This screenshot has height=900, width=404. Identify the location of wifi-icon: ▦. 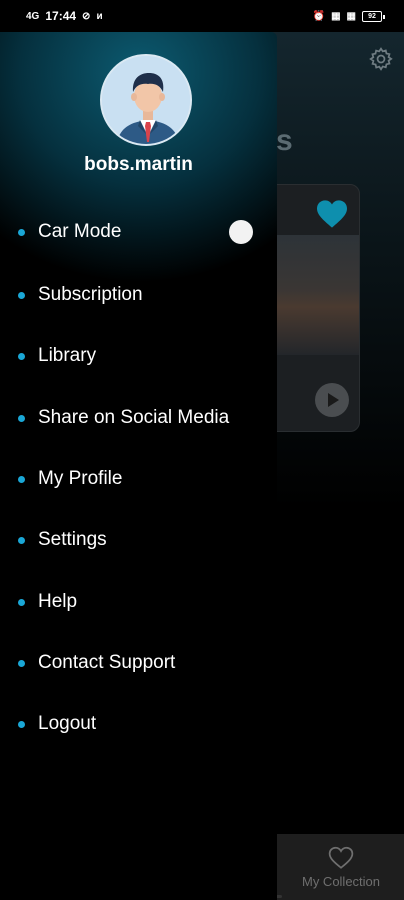
(336, 16).